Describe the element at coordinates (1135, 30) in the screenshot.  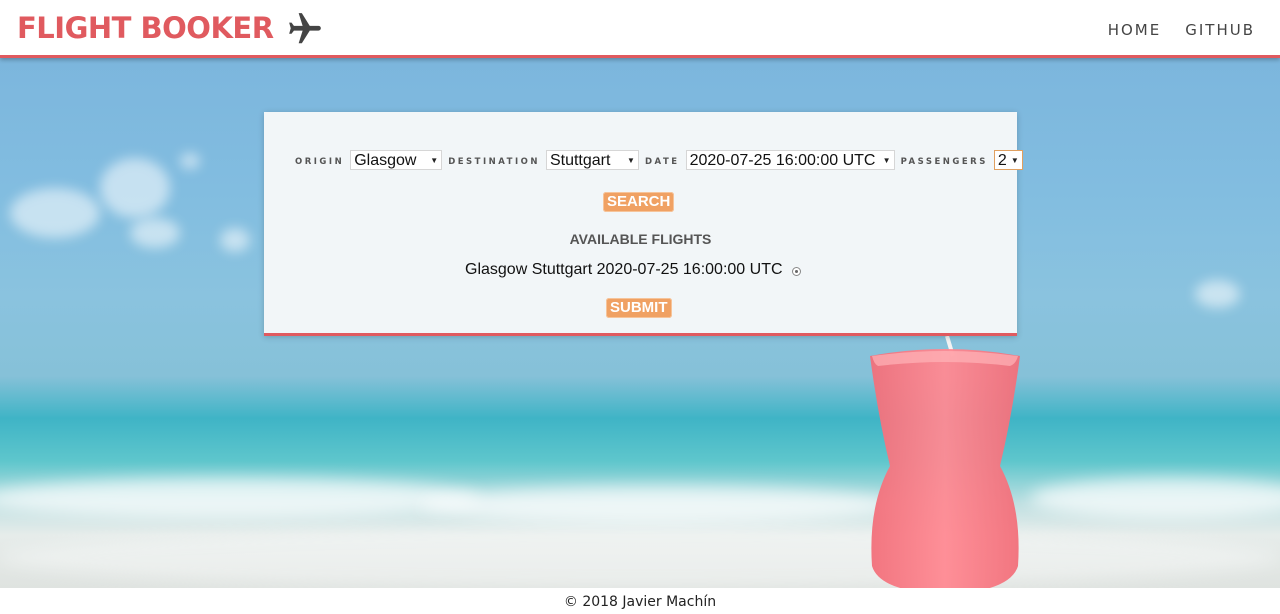
I see `nav-home-link: HOME` at that location.